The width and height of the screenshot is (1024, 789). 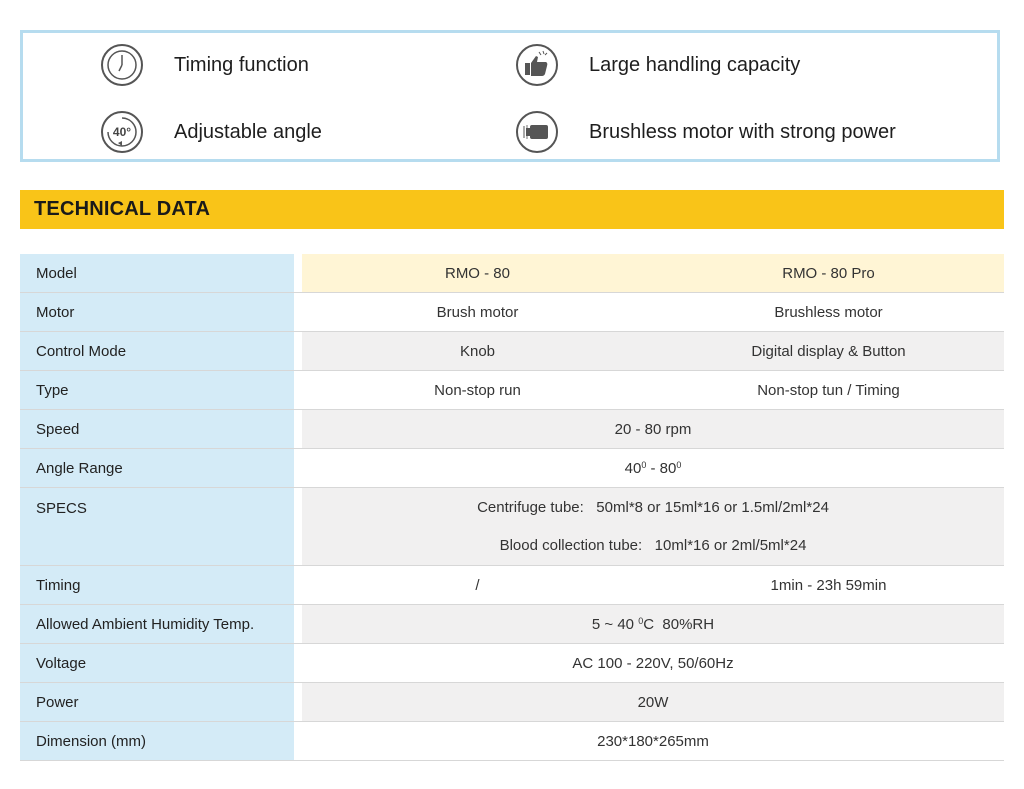 What do you see at coordinates (512, 663) in the screenshot?
I see `table-row-voltage: Voltage AC 100 - 220V, 50/60Hz` at bounding box center [512, 663].